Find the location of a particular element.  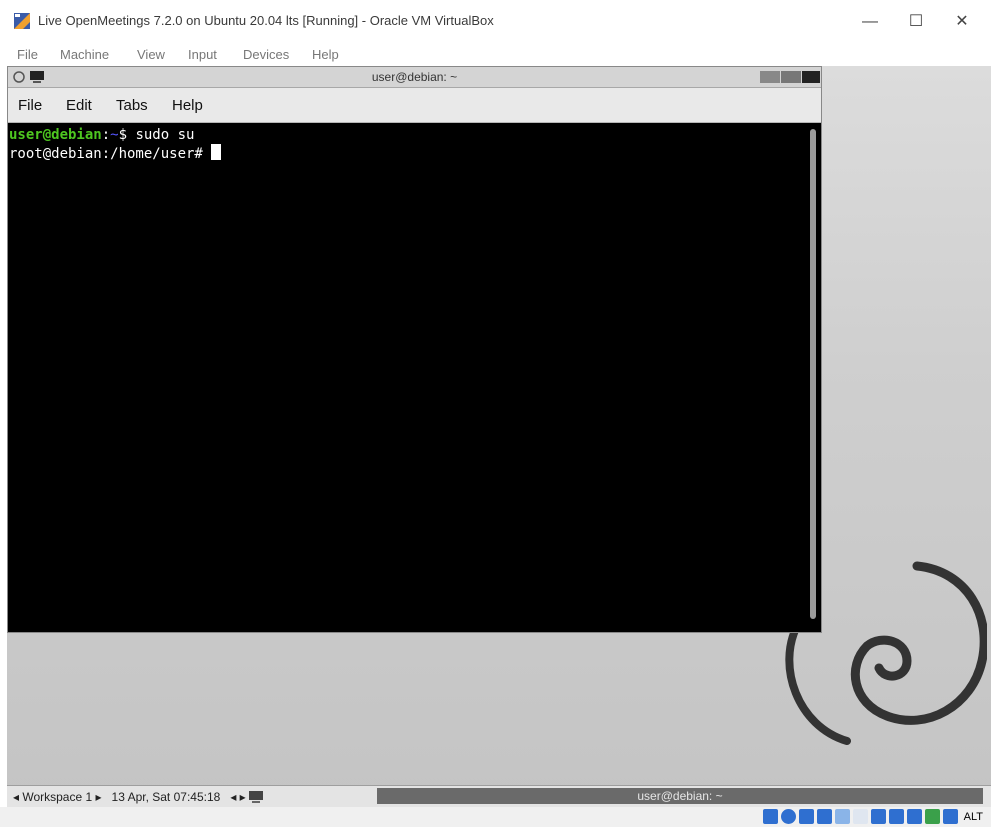

audio-icon is located at coordinates (806, 816).